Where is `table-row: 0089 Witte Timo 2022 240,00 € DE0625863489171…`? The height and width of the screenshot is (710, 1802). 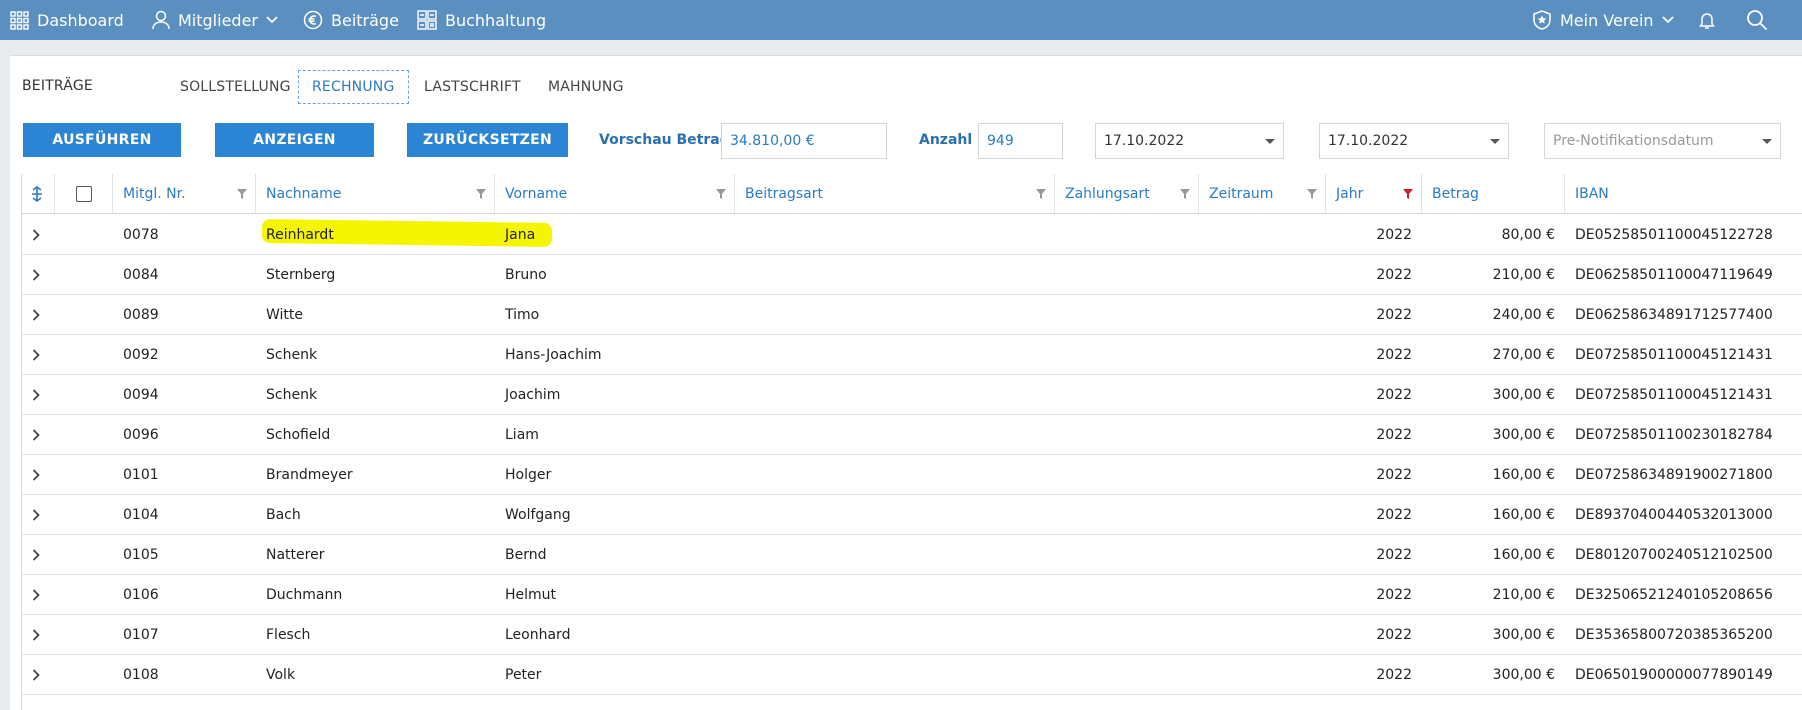 table-row: 0089 Witte Timo 2022 240,00 € DE0625863489171… is located at coordinates (912, 315).